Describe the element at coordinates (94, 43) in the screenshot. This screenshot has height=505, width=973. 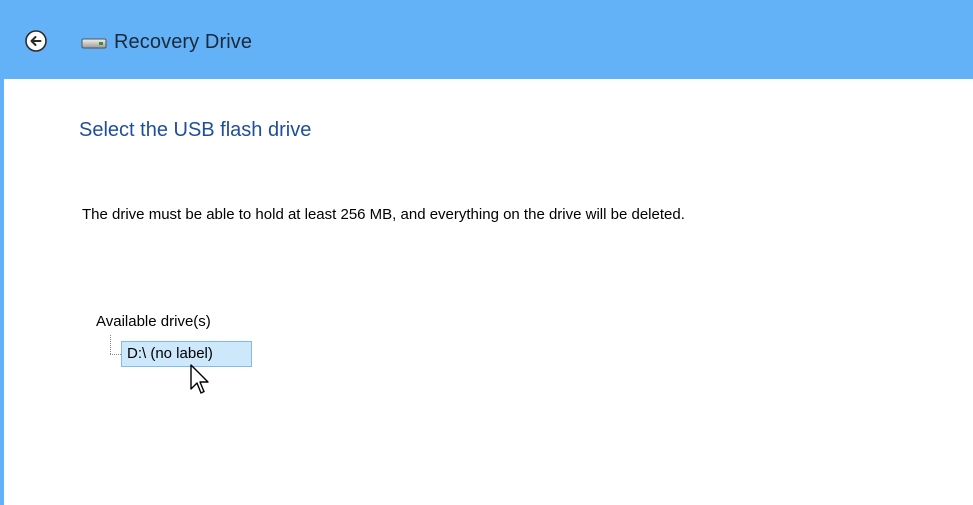
I see `drive-icon` at that location.